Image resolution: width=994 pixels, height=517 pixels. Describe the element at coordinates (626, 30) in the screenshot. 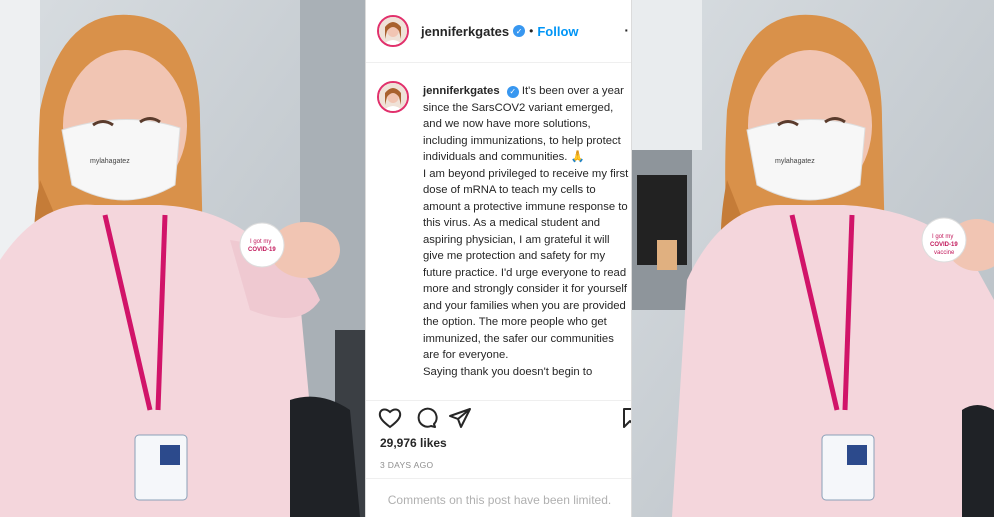

I see `more-options-icon: ·` at that location.